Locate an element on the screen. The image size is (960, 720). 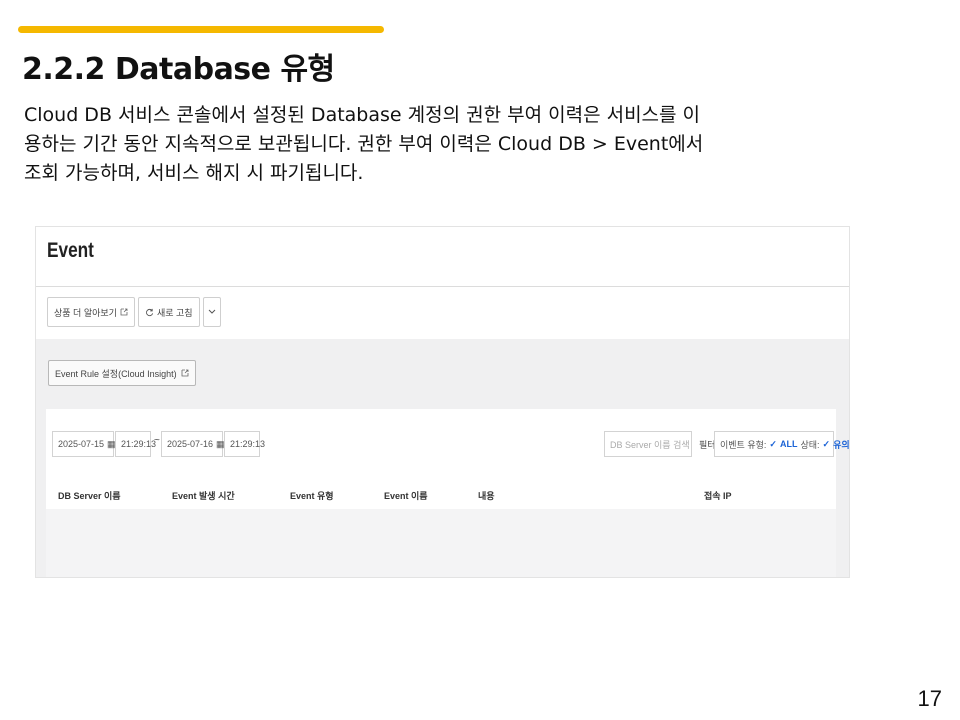
column-header: Event 유형 is located at coordinates (312, 496).